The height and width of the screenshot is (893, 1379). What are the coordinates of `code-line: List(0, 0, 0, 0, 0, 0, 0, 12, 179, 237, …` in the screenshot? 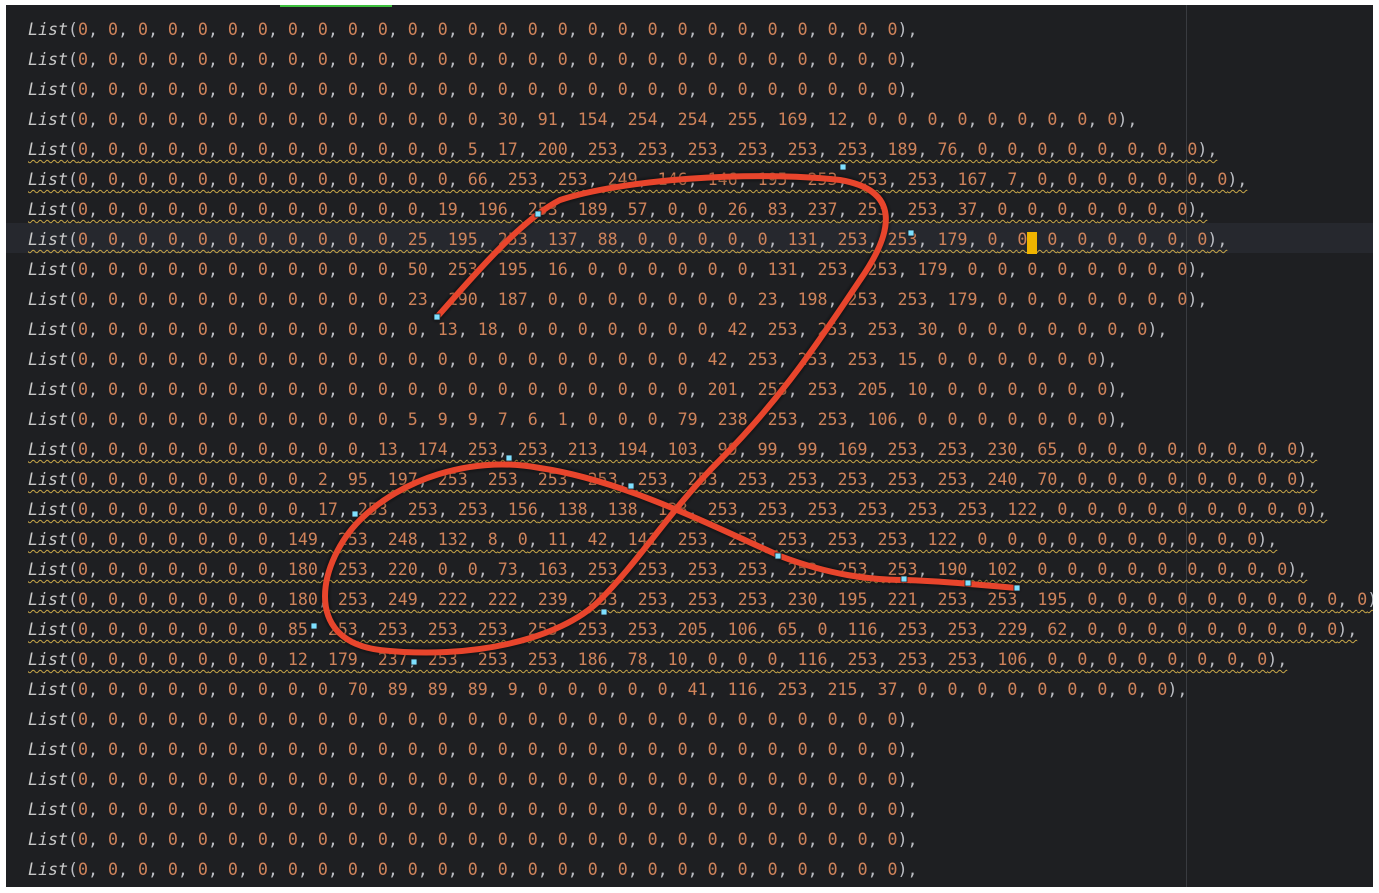 It's located at (700, 660).